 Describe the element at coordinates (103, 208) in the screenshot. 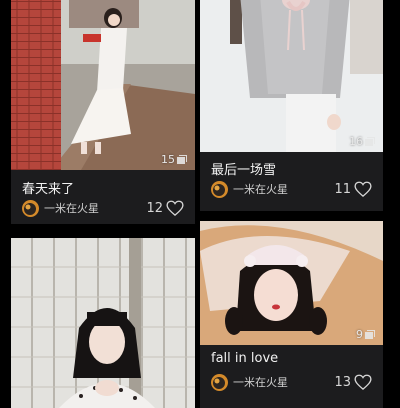

I see `post-footer: 一米在火星 12` at that location.